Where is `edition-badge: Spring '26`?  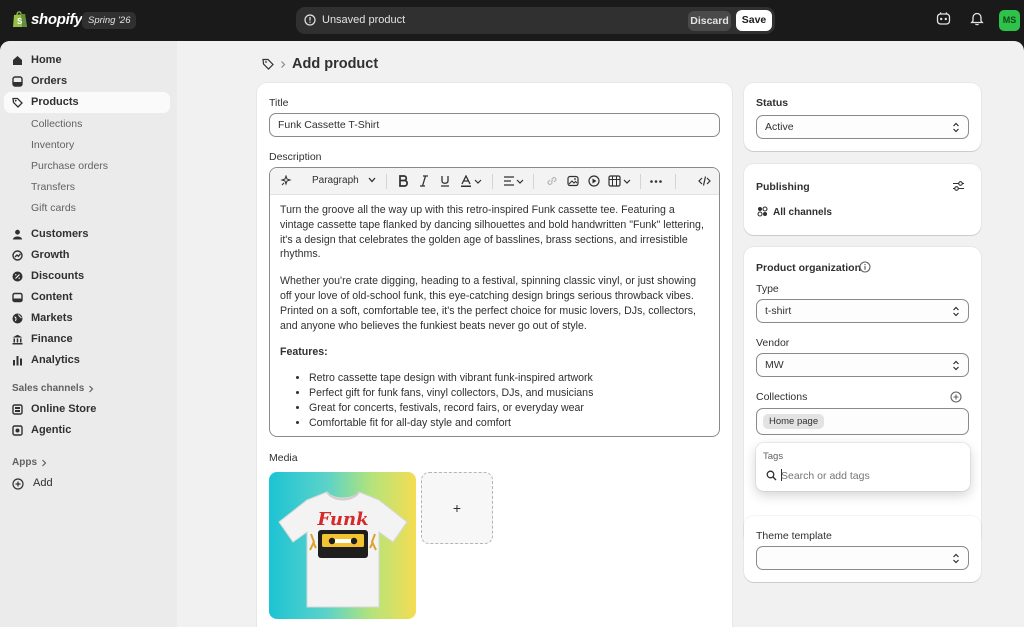 edition-badge: Spring '26 is located at coordinates (109, 20).